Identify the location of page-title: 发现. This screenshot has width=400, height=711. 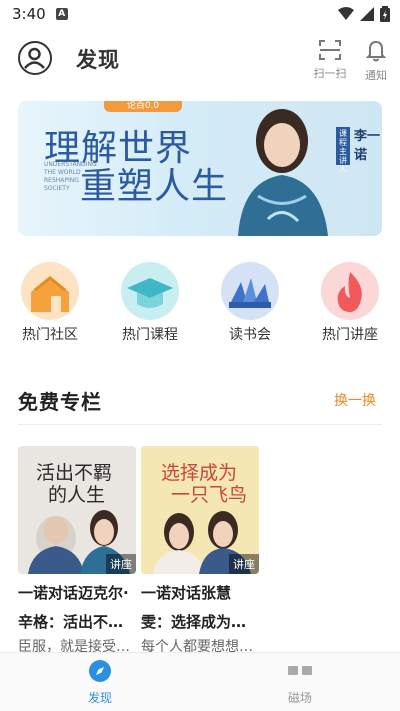
(98, 60).